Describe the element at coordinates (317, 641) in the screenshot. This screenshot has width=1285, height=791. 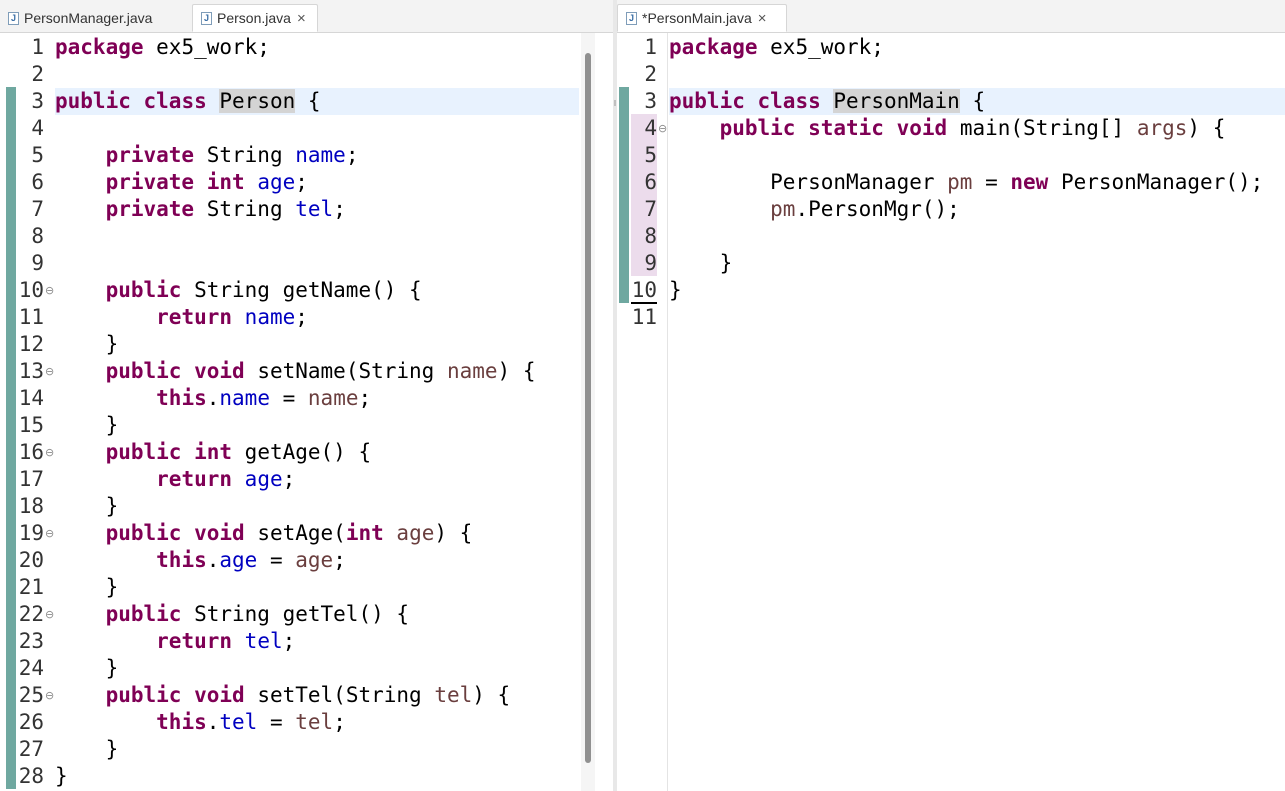
I see `code-line: return tel;` at that location.